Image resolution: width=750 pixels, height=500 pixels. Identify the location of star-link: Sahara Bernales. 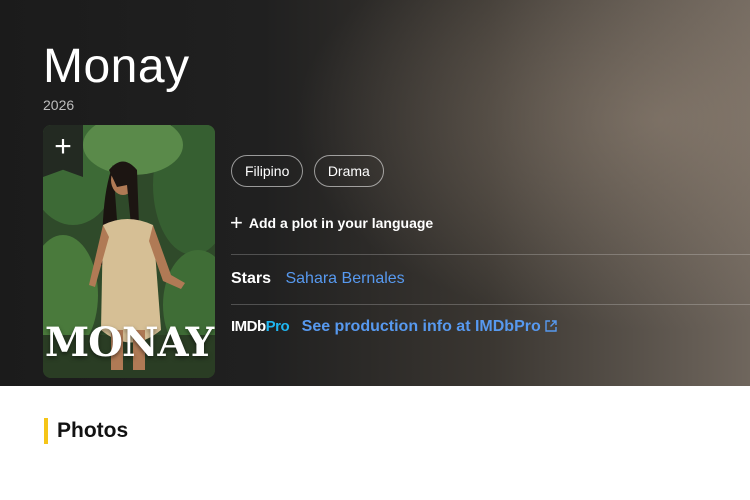
(344, 278).